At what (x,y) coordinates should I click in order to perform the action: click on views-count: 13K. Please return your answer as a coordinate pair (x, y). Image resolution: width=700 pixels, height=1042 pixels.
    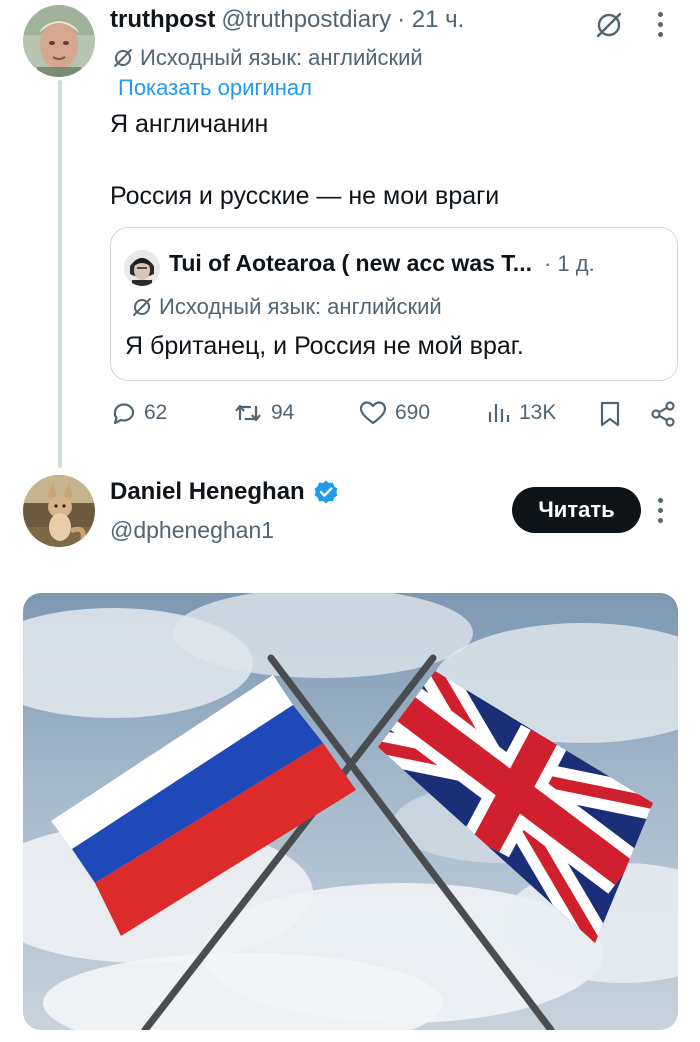
    Looking at the image, I should click on (538, 412).